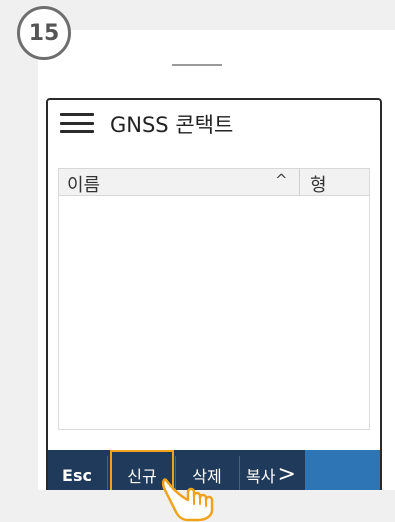 Image resolution: width=395 pixels, height=522 pixels. What do you see at coordinates (261, 476) in the screenshot?
I see `copy-label: 복사` at bounding box center [261, 476].